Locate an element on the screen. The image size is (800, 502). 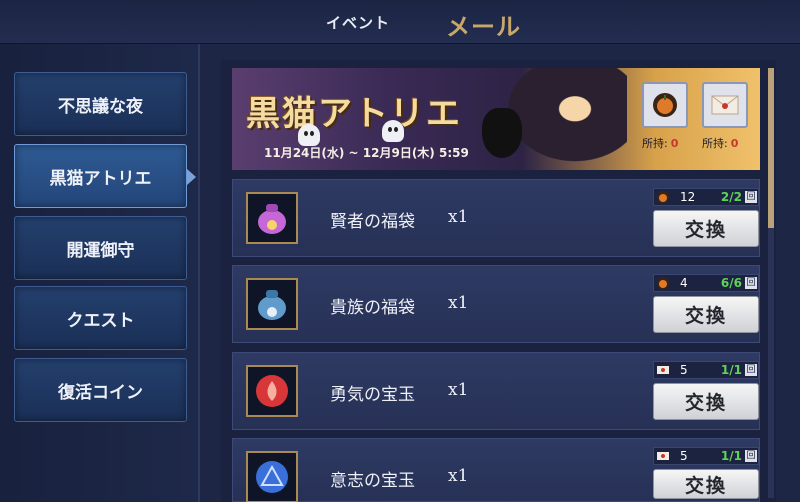
scrollbar is located at coordinates (771, 283).